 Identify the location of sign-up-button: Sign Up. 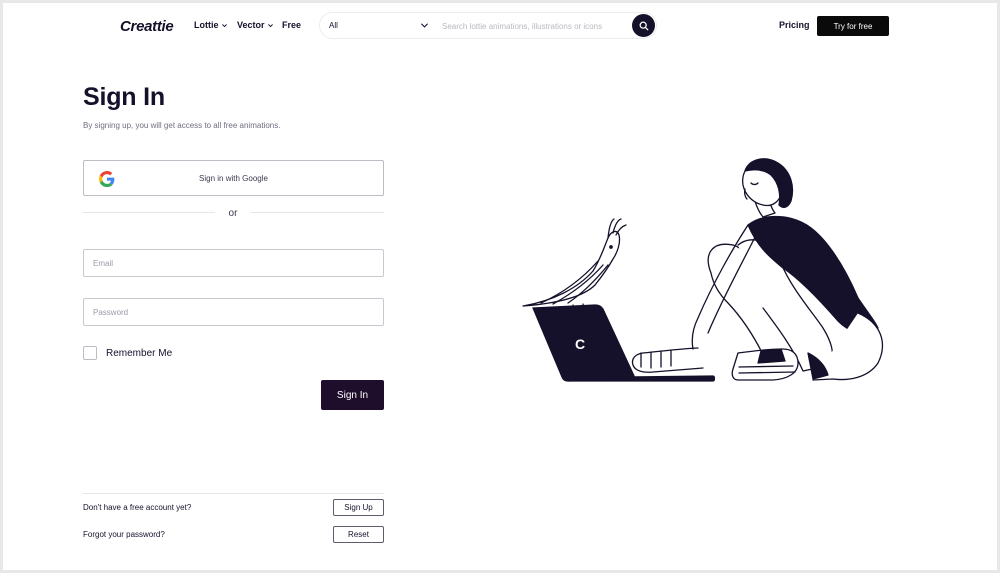
(358, 507).